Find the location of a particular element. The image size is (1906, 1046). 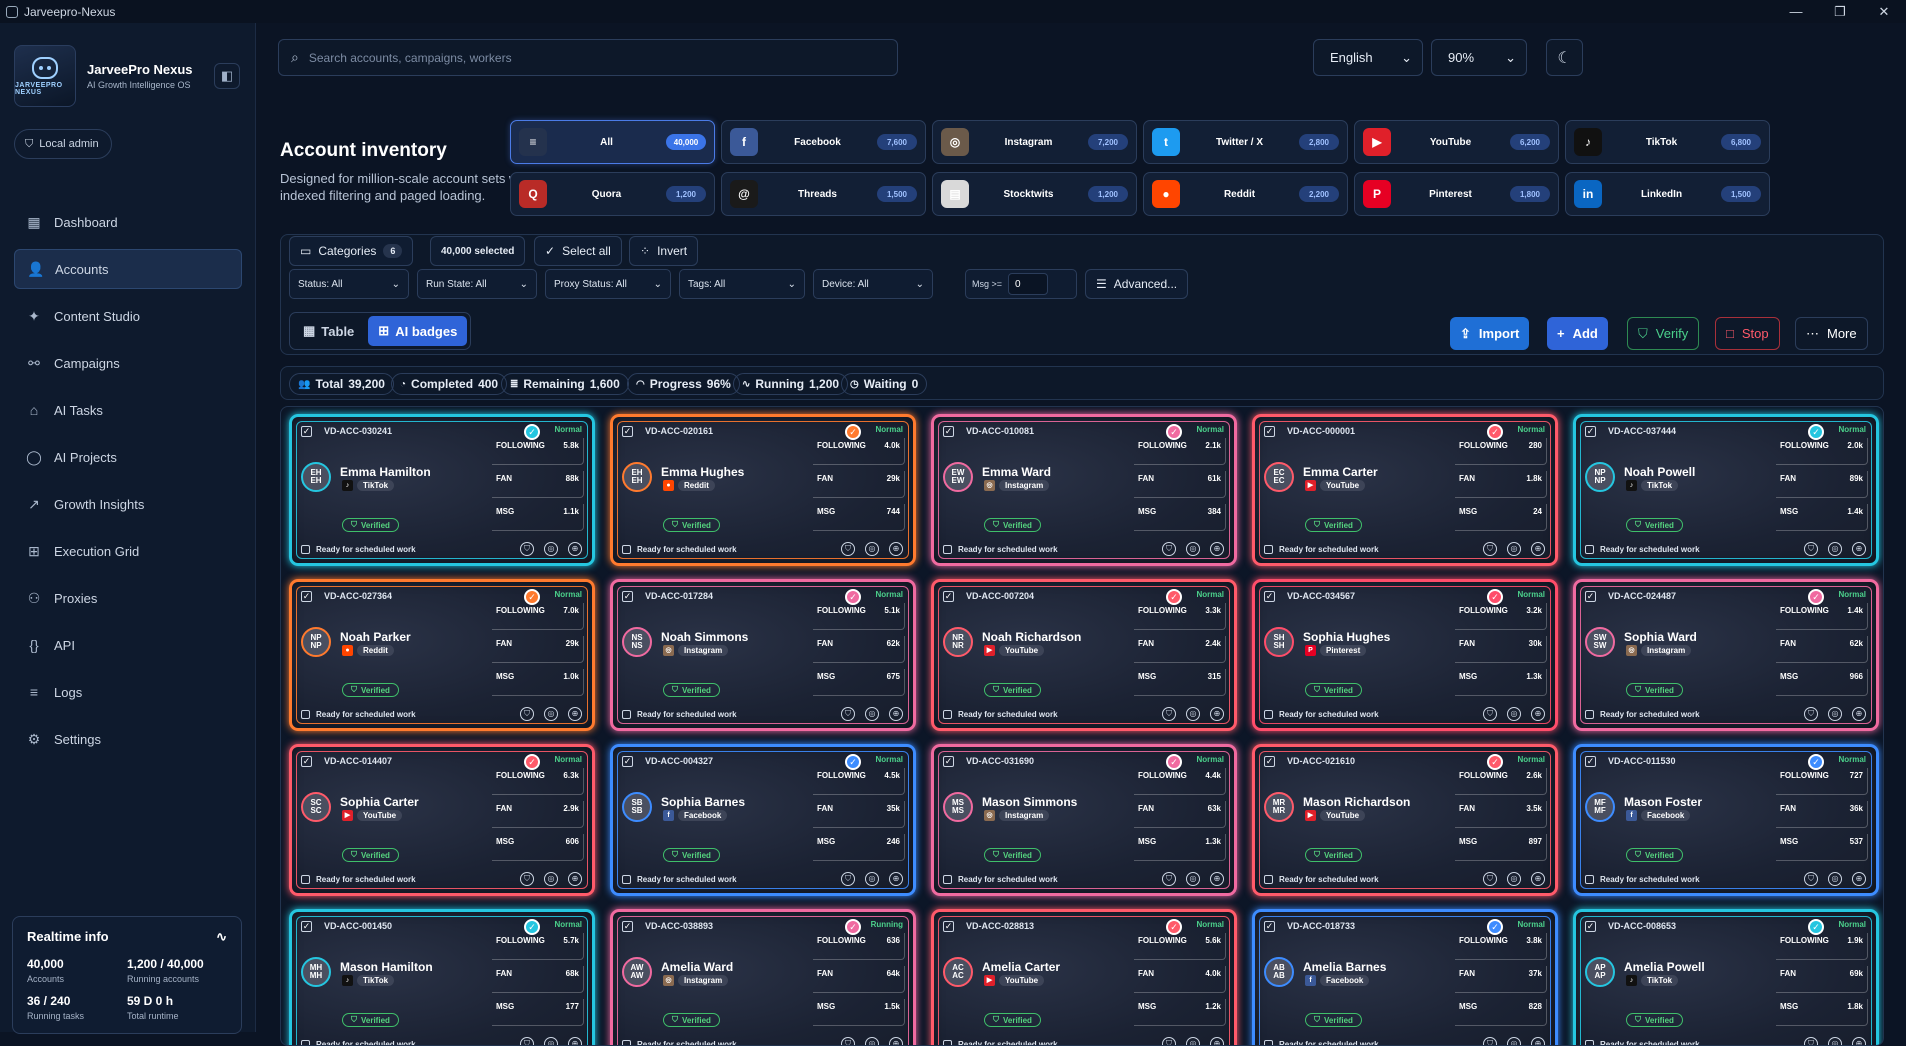

categories-button: ▭ Categories 6 is located at coordinates (351, 251).